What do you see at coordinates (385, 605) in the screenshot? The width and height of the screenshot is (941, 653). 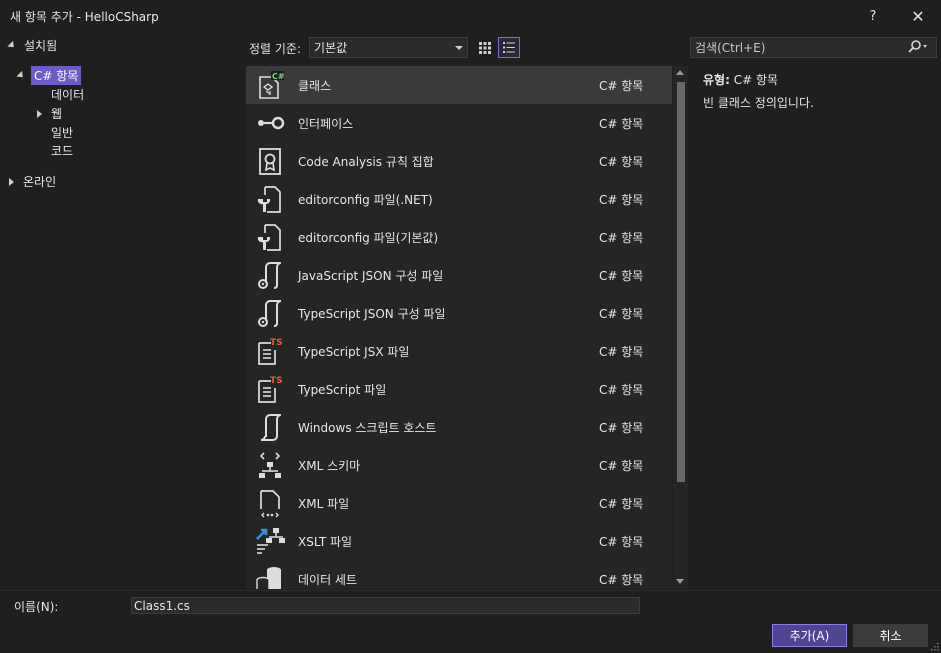 I see `name-input` at bounding box center [385, 605].